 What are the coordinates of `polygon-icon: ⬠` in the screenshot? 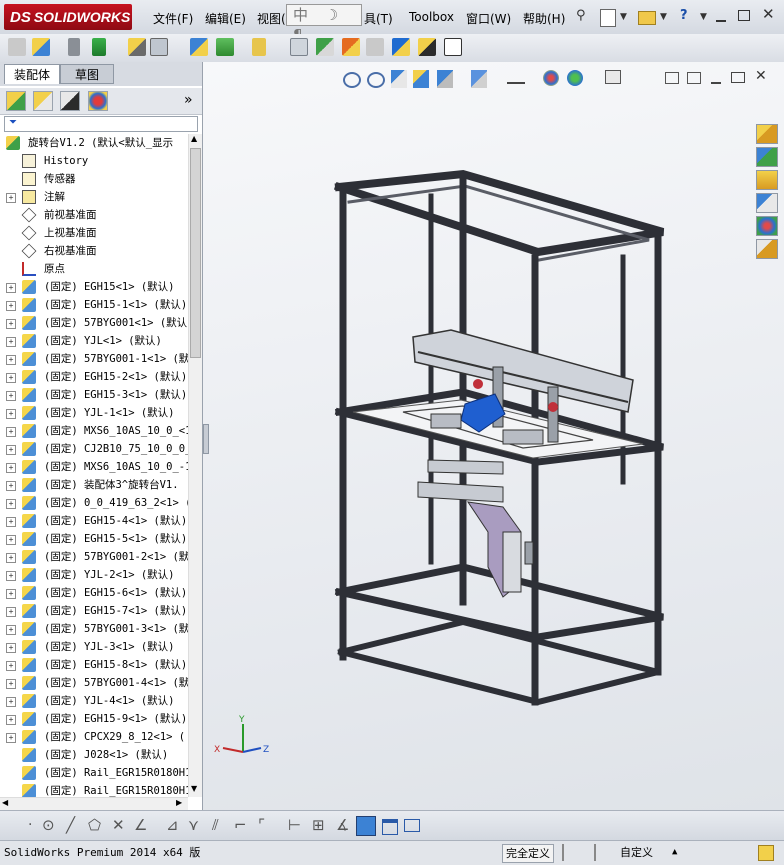 It's located at (94, 825).